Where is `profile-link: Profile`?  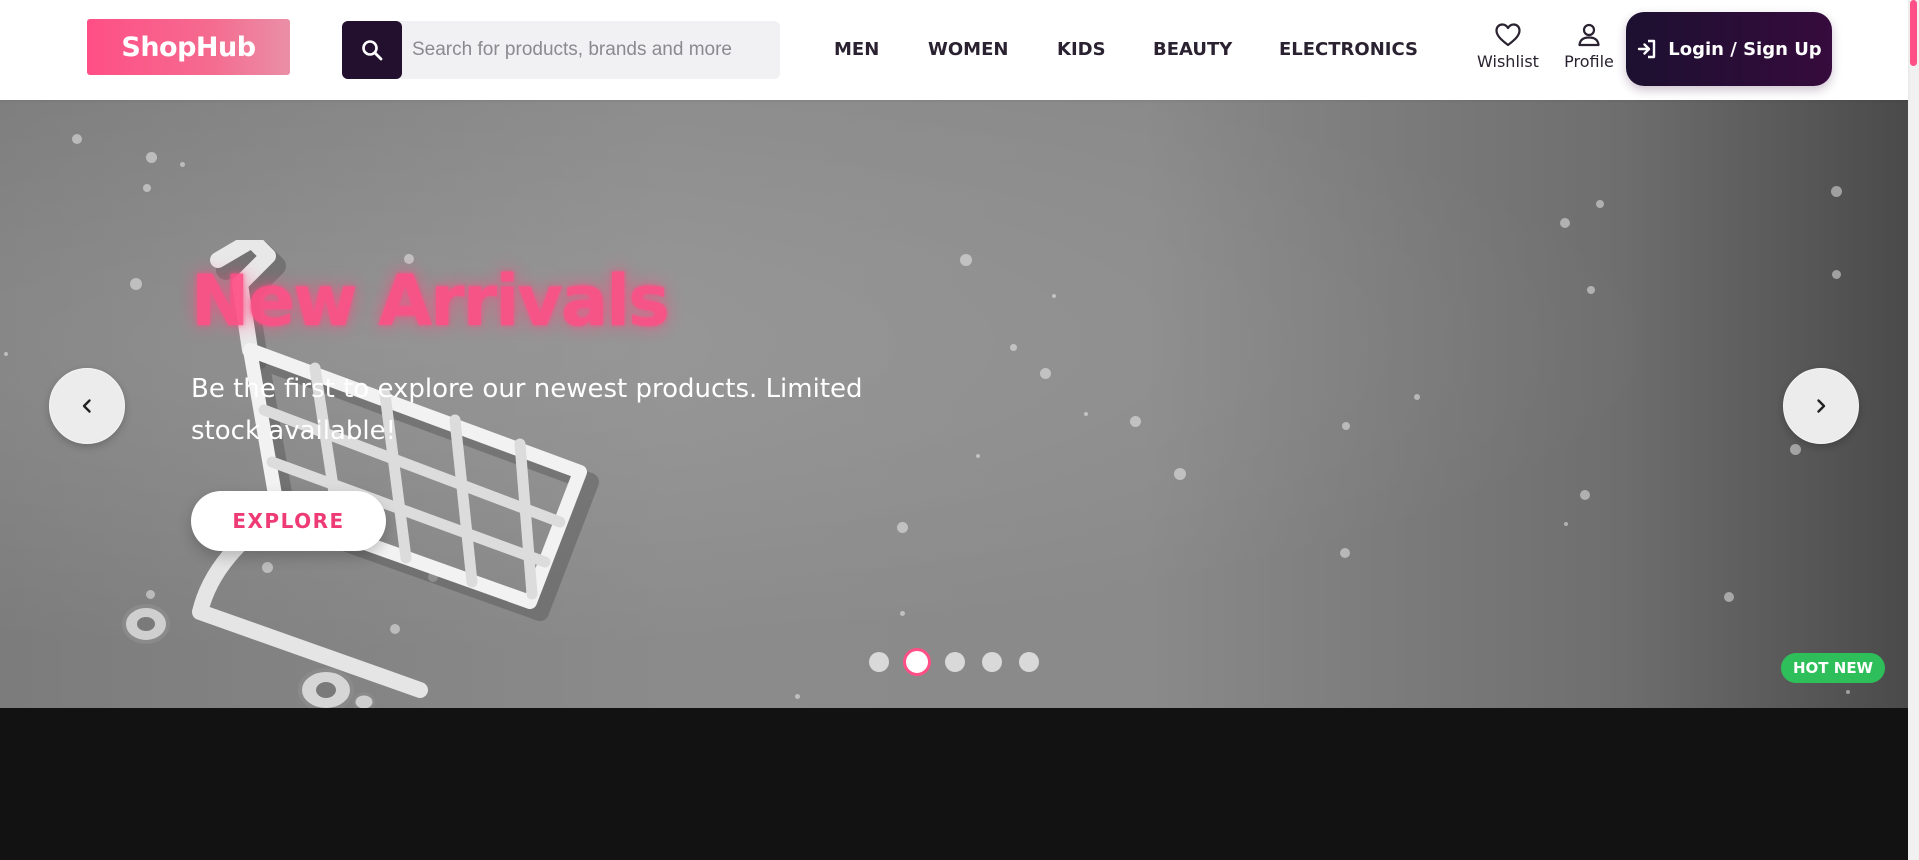
profile-link: Profile is located at coordinates (1589, 46).